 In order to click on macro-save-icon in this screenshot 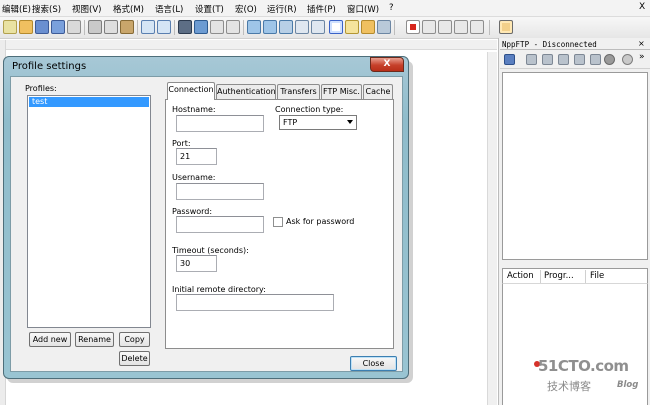, I will do `click(477, 27)`.